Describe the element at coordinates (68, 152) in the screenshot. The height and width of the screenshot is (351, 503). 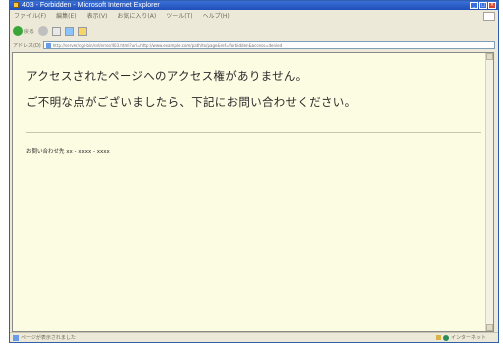
I see `contact-info: お問い合わせ先 xx - xxxx - xxxx` at that location.